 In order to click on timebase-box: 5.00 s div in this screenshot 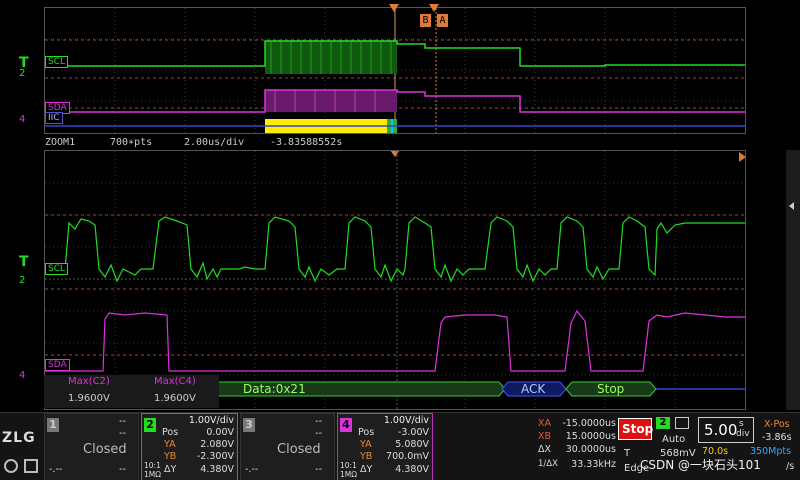, I will do `click(726, 430)`.